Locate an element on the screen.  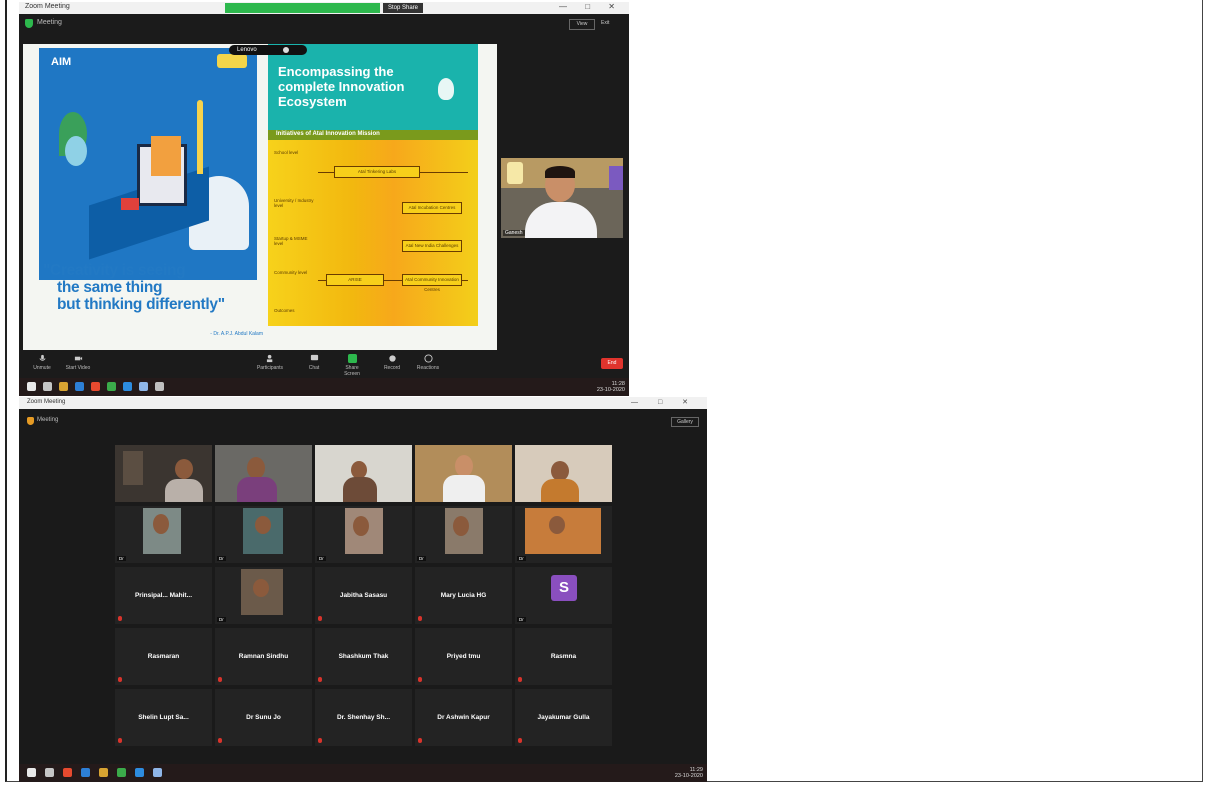
speaker-pill: Lenovo is located at coordinates (268, 50).